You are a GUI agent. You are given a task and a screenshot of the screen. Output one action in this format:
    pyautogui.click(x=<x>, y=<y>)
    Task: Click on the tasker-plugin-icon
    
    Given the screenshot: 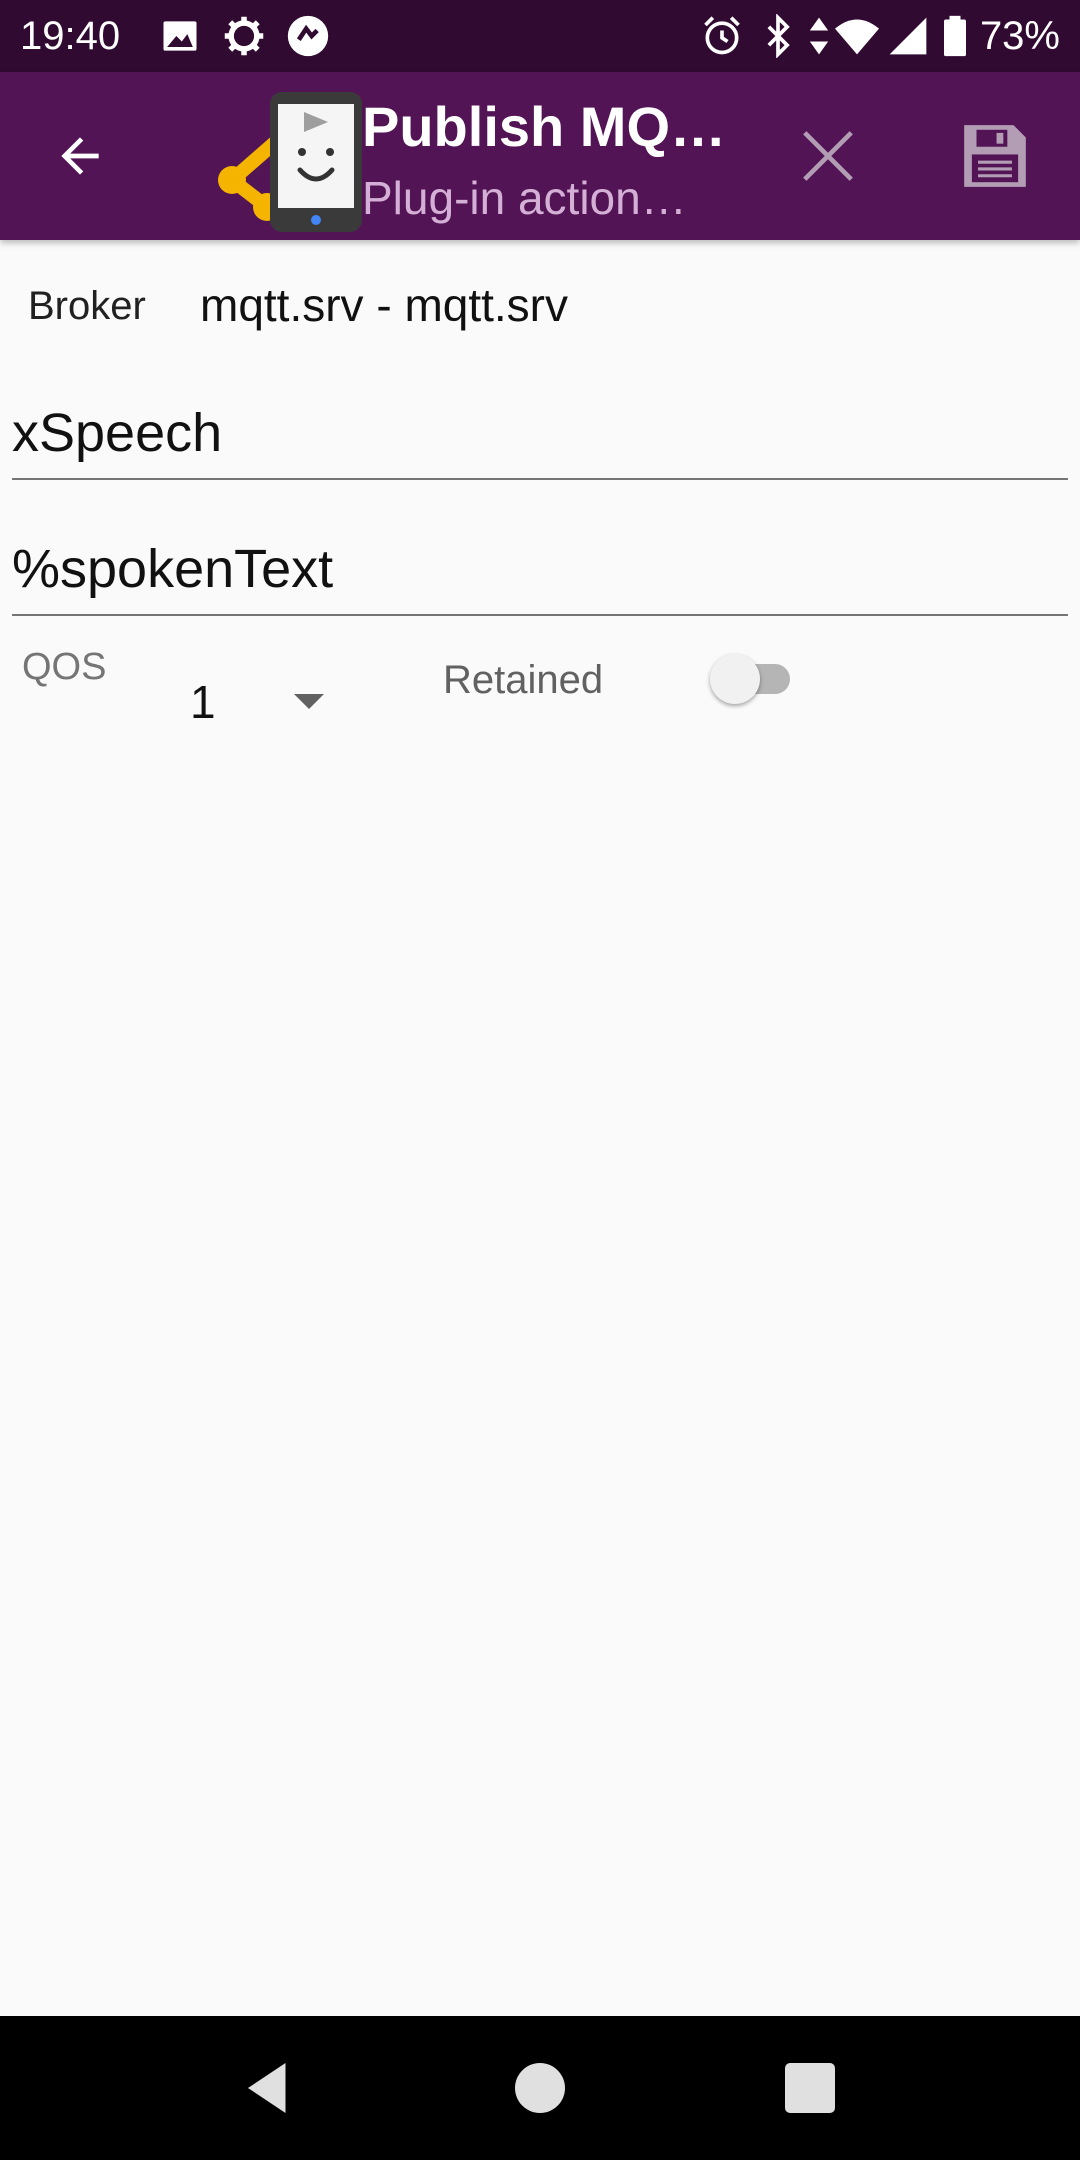 What is the action you would take?
    pyautogui.click(x=290, y=162)
    